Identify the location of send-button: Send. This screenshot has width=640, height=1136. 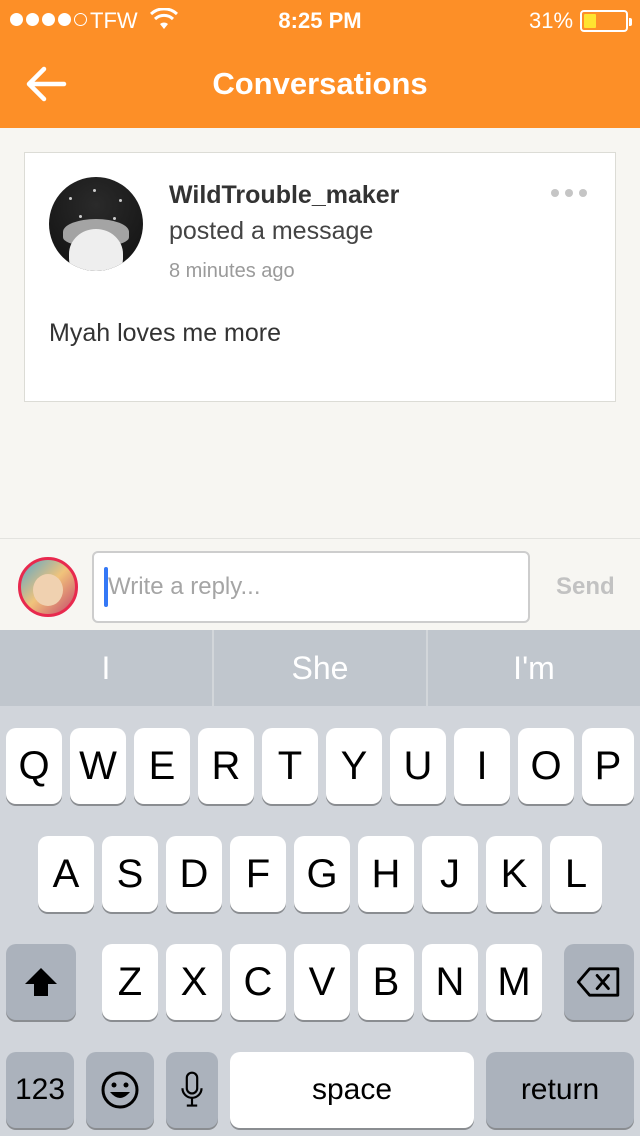
(585, 587).